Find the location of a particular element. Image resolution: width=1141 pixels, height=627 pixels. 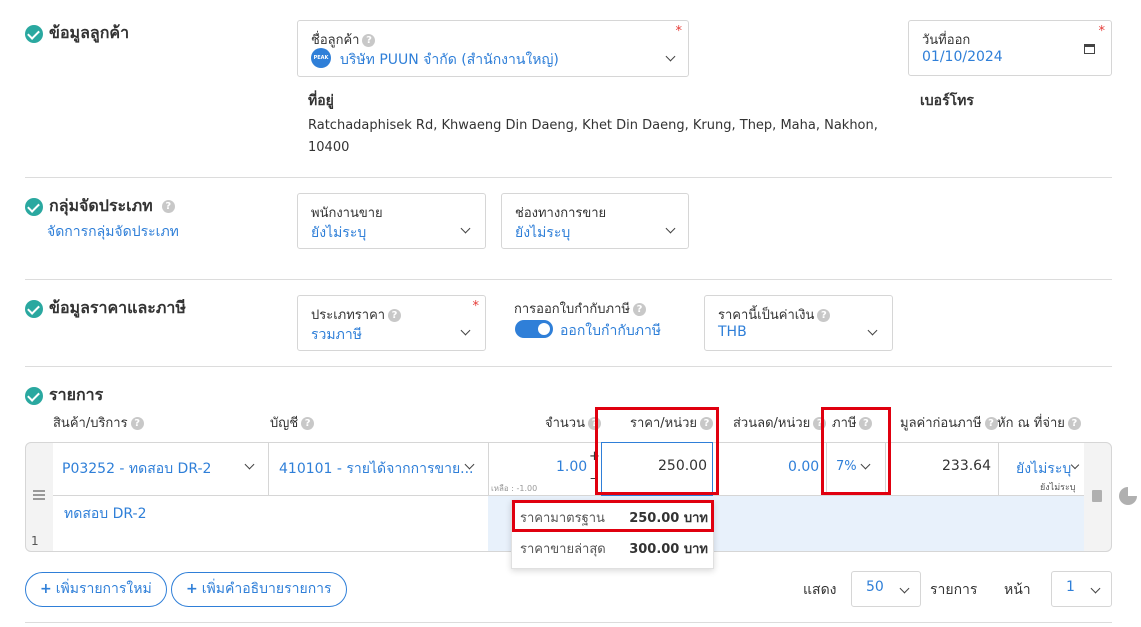

drag-handle-icon is located at coordinates (39, 495).